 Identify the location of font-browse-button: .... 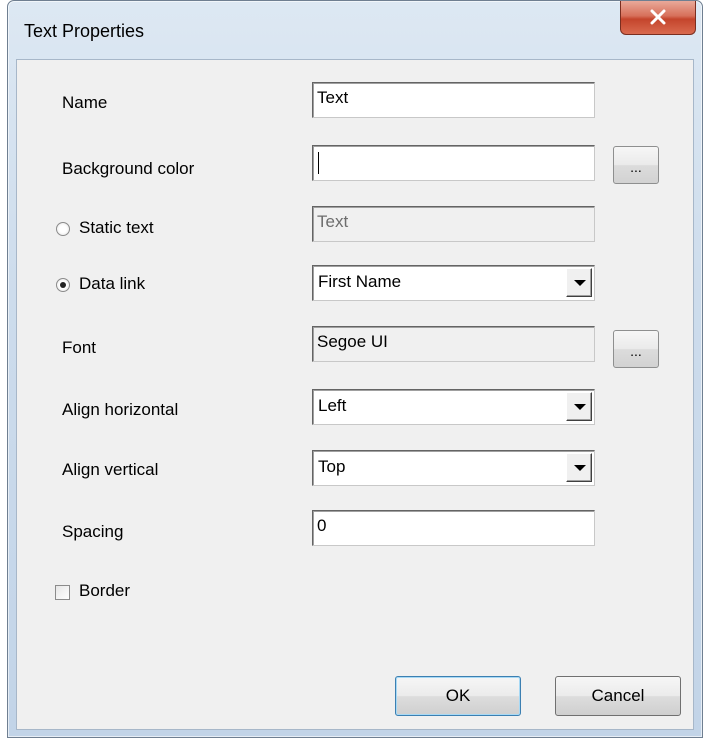
(636, 349).